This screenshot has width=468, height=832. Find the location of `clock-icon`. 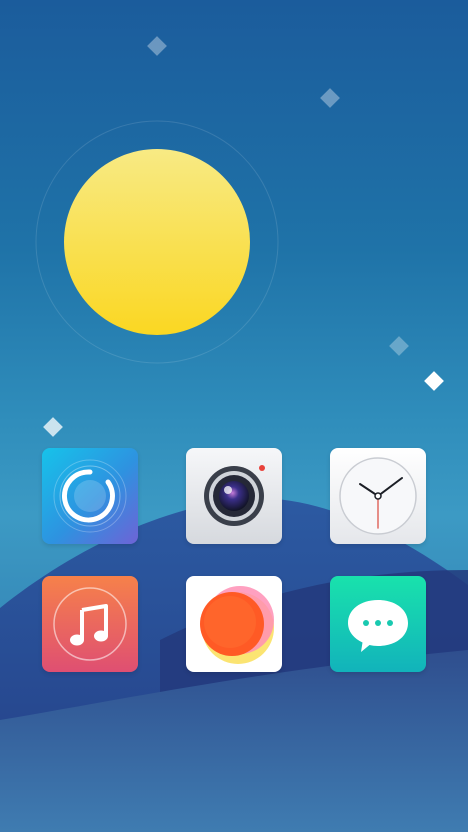

clock-icon is located at coordinates (378, 496).